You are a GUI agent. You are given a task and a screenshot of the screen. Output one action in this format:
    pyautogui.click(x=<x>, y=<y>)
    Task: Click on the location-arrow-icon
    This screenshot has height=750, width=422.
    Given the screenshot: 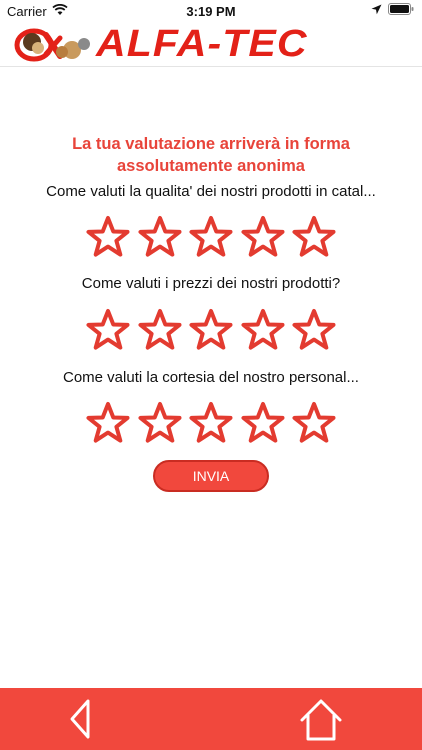 What is the action you would take?
    pyautogui.click(x=376, y=10)
    